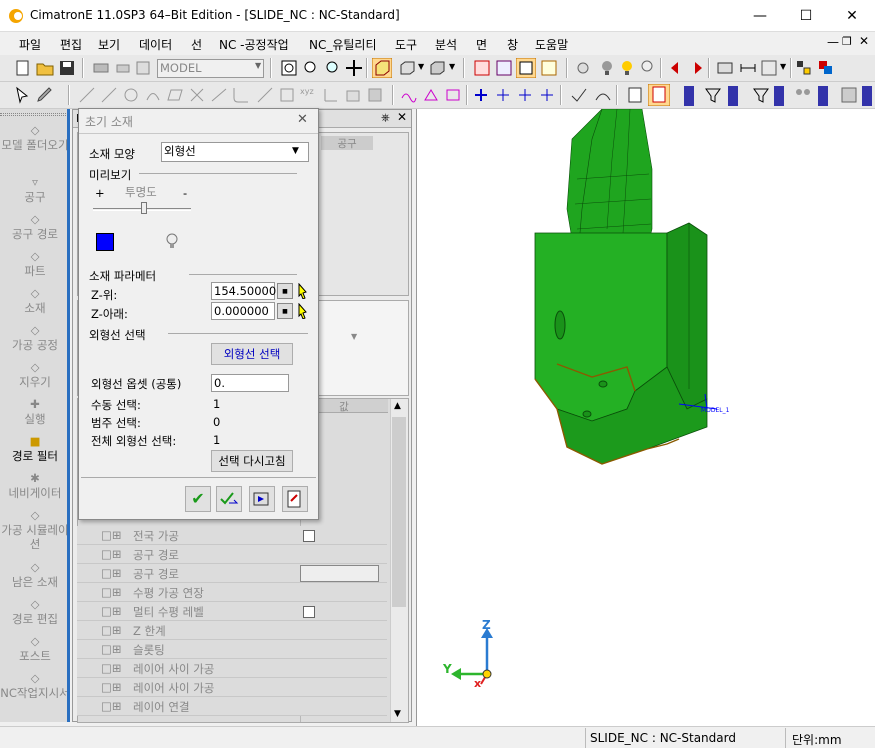 The image size is (875, 748). What do you see at coordinates (252, 461) in the screenshot?
I see `reselect-button: 선택 다시고침` at bounding box center [252, 461].